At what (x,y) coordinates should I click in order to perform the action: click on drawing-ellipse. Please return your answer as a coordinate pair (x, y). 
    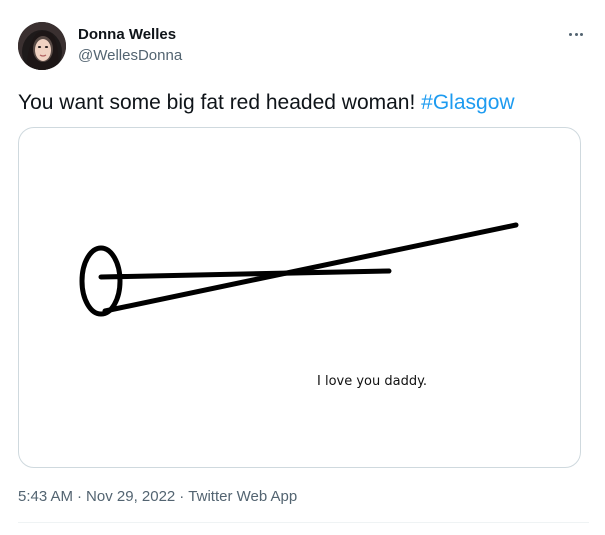
    Looking at the image, I should click on (101, 281).